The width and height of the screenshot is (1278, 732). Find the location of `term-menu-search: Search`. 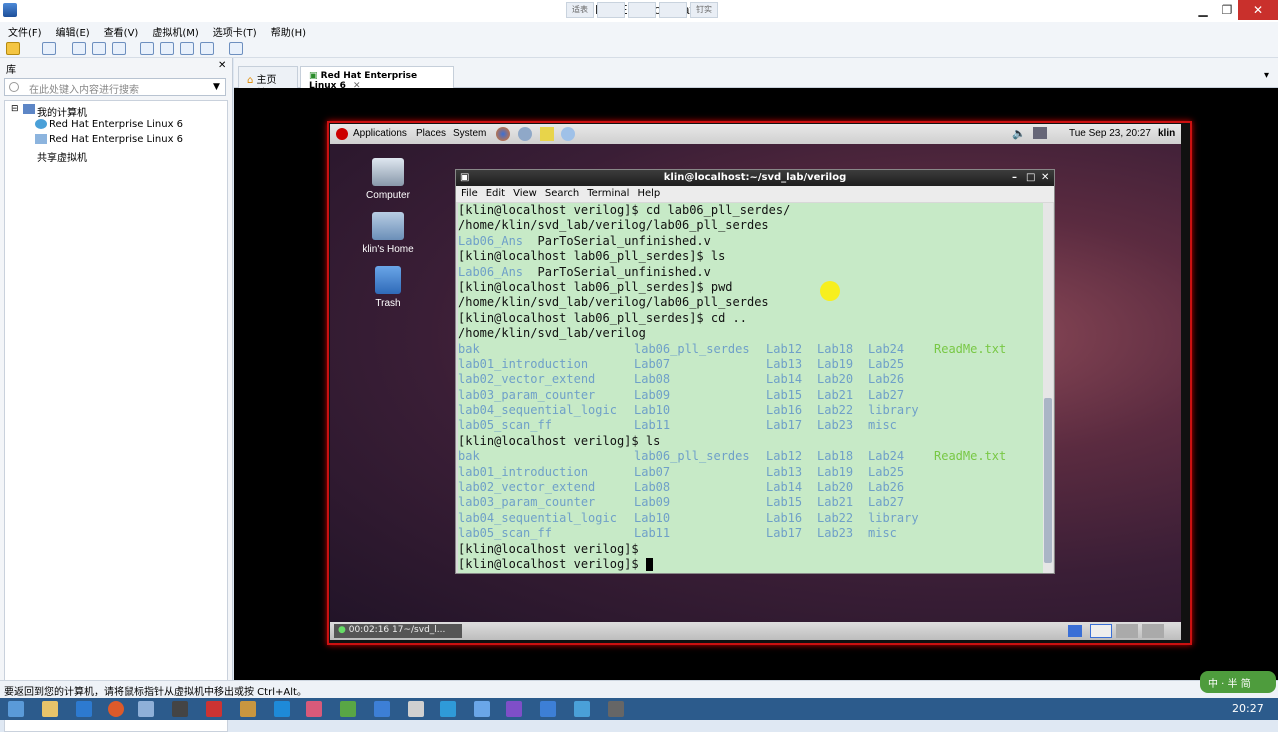

term-menu-search: Search is located at coordinates (562, 193).